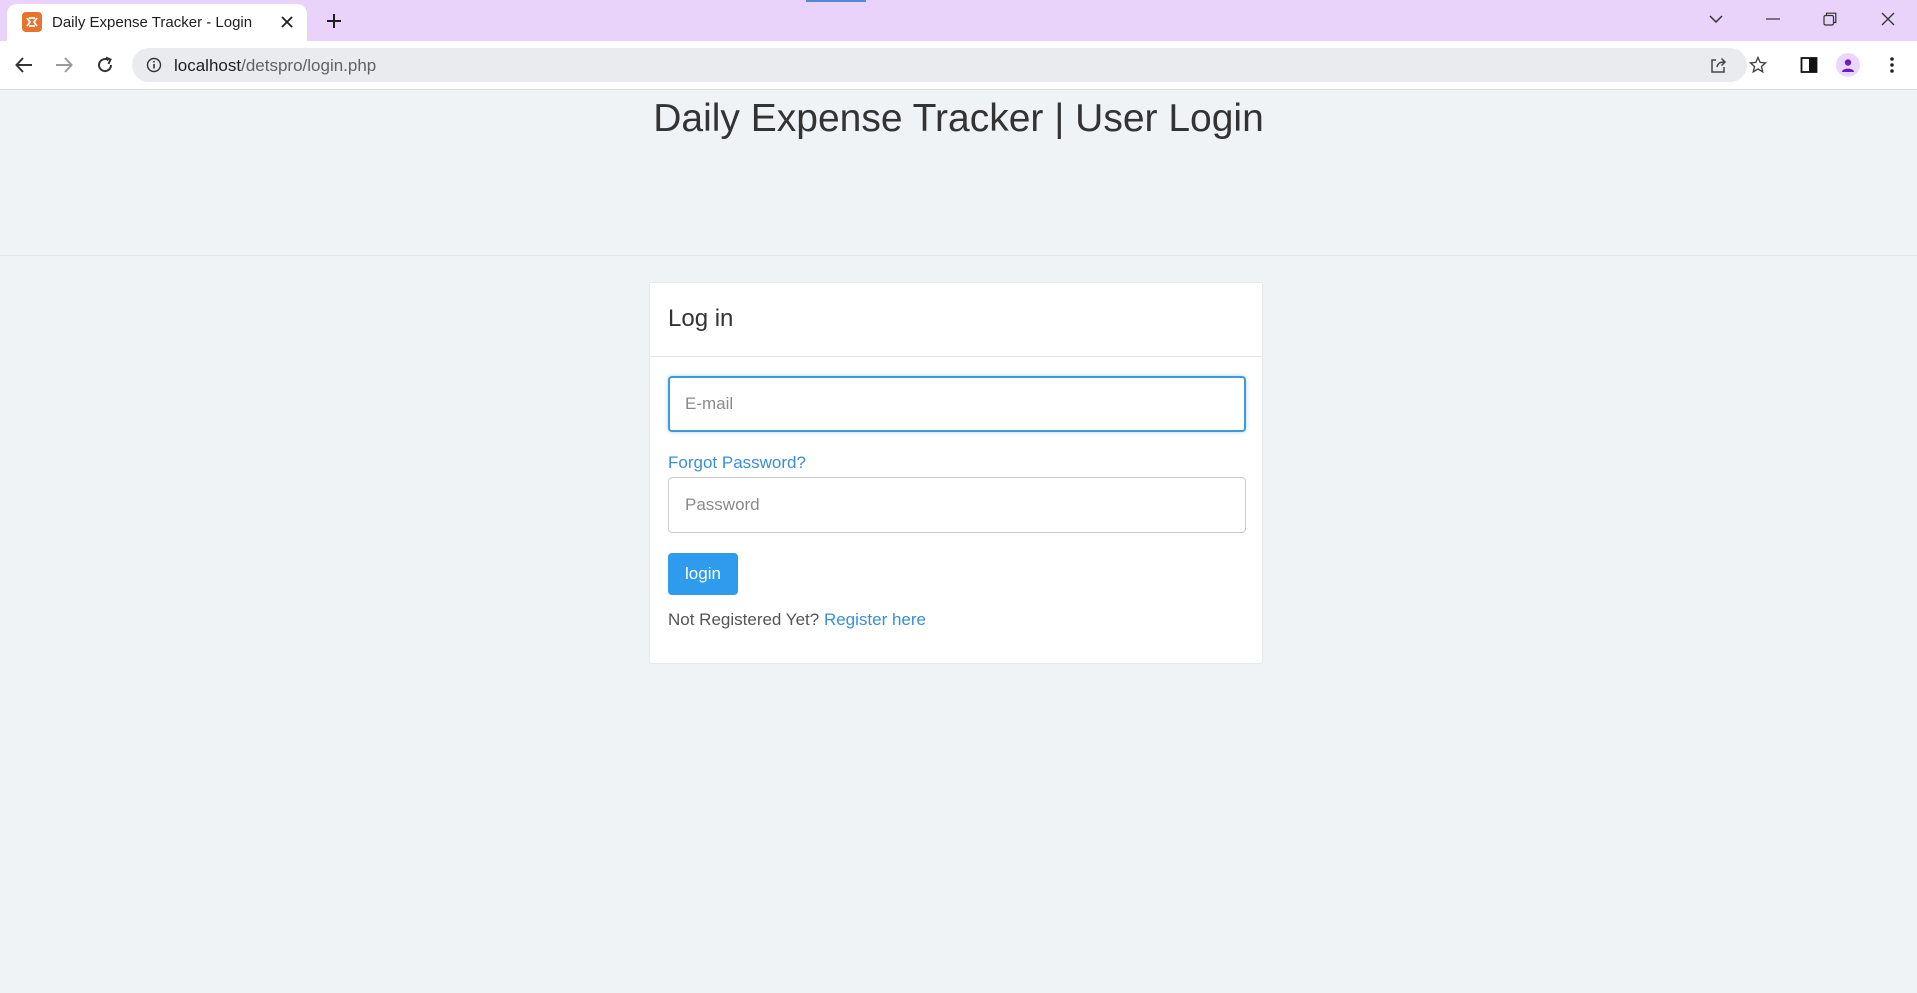  Describe the element at coordinates (836, 1) in the screenshot. I see `tab-strip-accent` at that location.